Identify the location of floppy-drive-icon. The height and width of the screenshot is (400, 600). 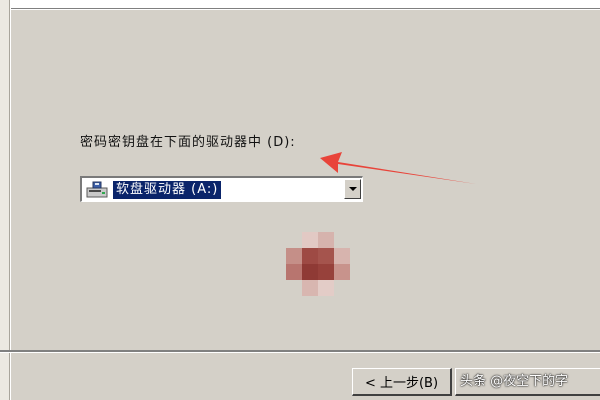
(97, 189).